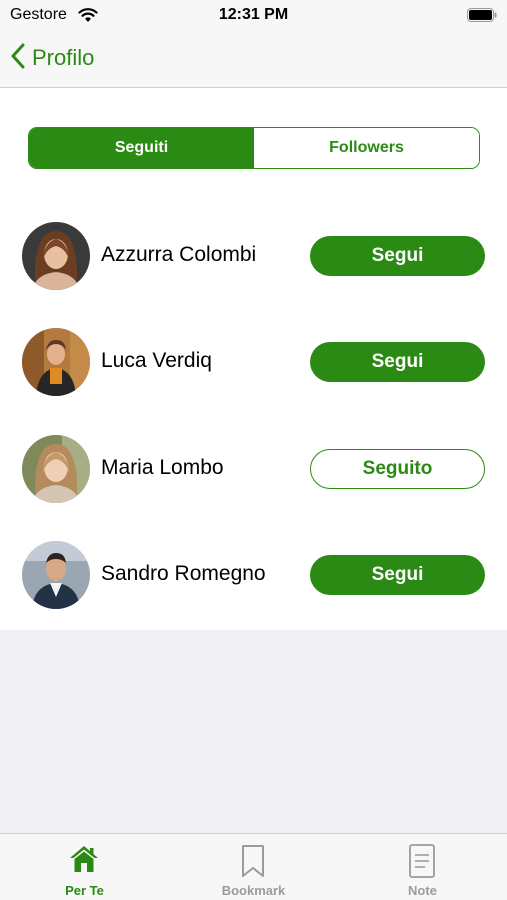 This screenshot has width=507, height=900. Describe the element at coordinates (482, 17) in the screenshot. I see `battery-icon` at that location.